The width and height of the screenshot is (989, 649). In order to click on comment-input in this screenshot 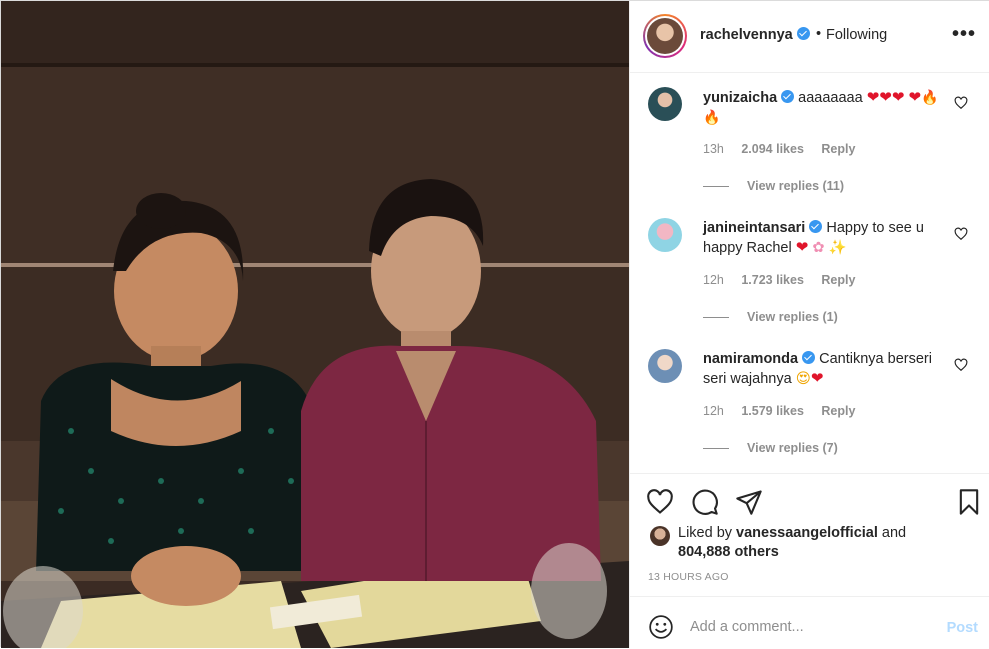, I will do `click(810, 627)`.